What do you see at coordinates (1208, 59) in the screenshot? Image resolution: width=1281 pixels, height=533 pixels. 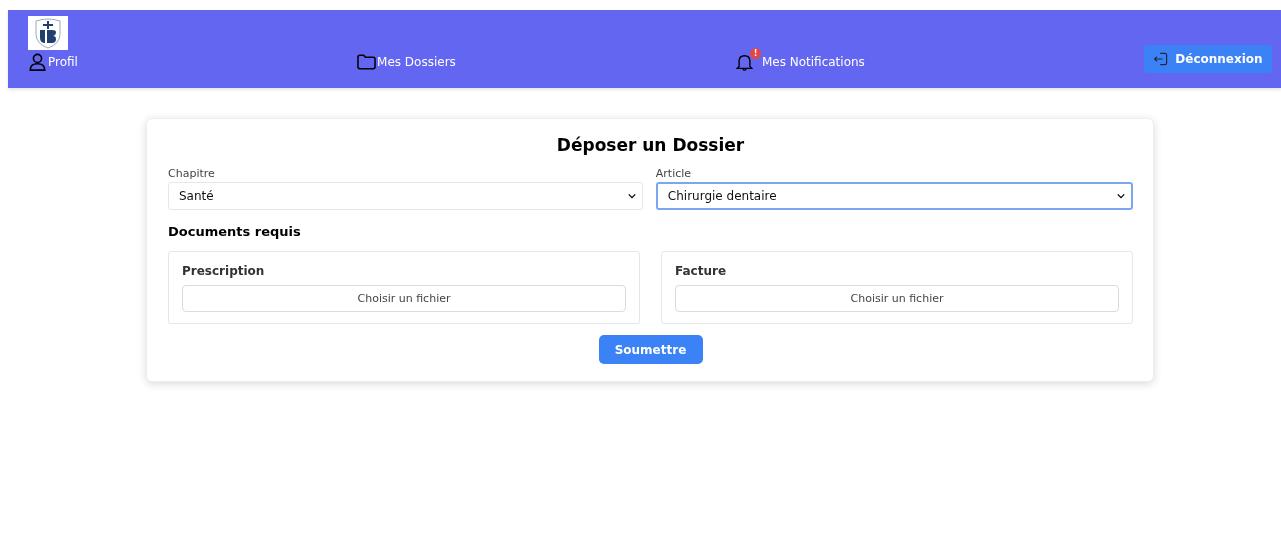 I see `logout-button: Déconnexion` at bounding box center [1208, 59].